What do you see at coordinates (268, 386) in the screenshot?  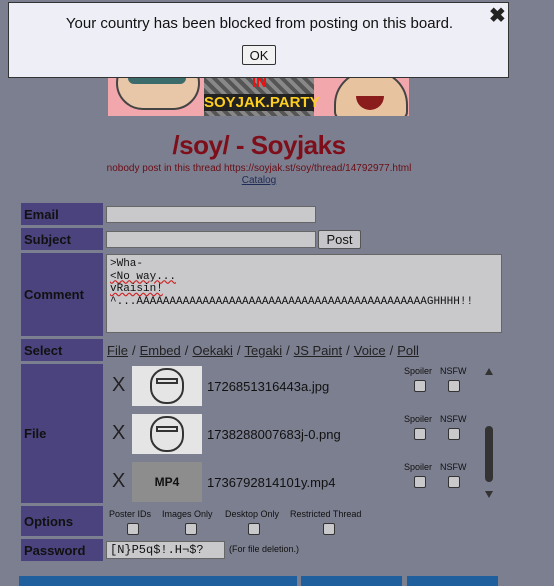 I see `file-name: 1726851316443a.jpg` at bounding box center [268, 386].